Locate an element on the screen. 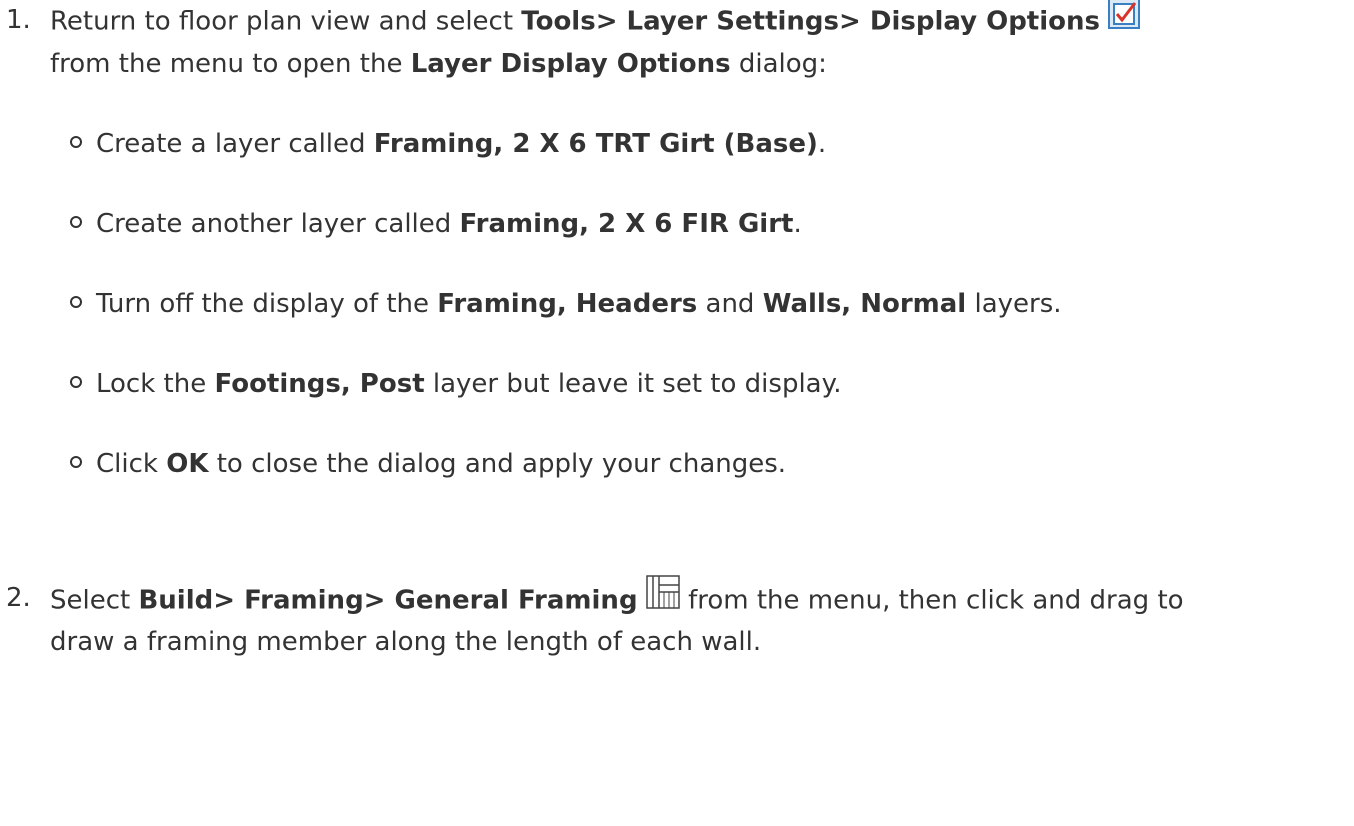 Image resolution: width=1354 pixels, height=826 pixels. text: from the menu to open the is located at coordinates (230, 64).